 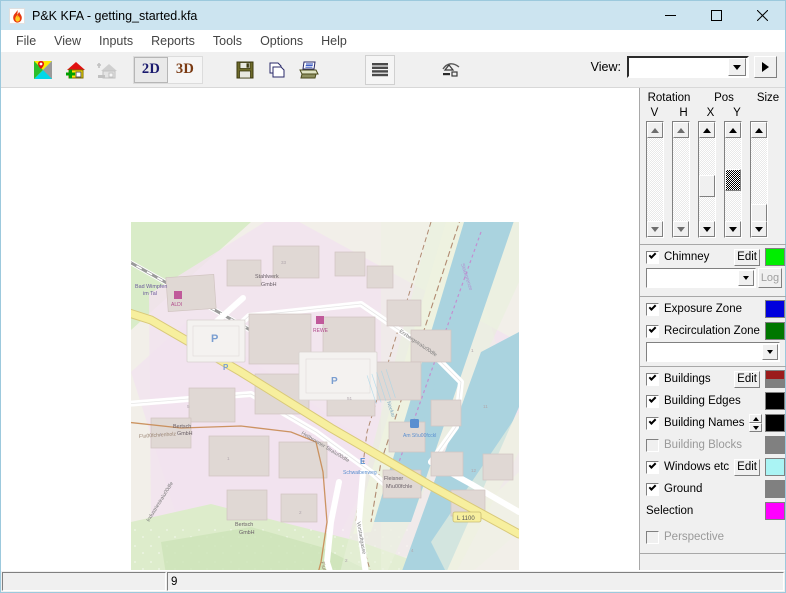 What do you see at coordinates (775, 489) in the screenshot?
I see `ground-color-swatch` at bounding box center [775, 489].